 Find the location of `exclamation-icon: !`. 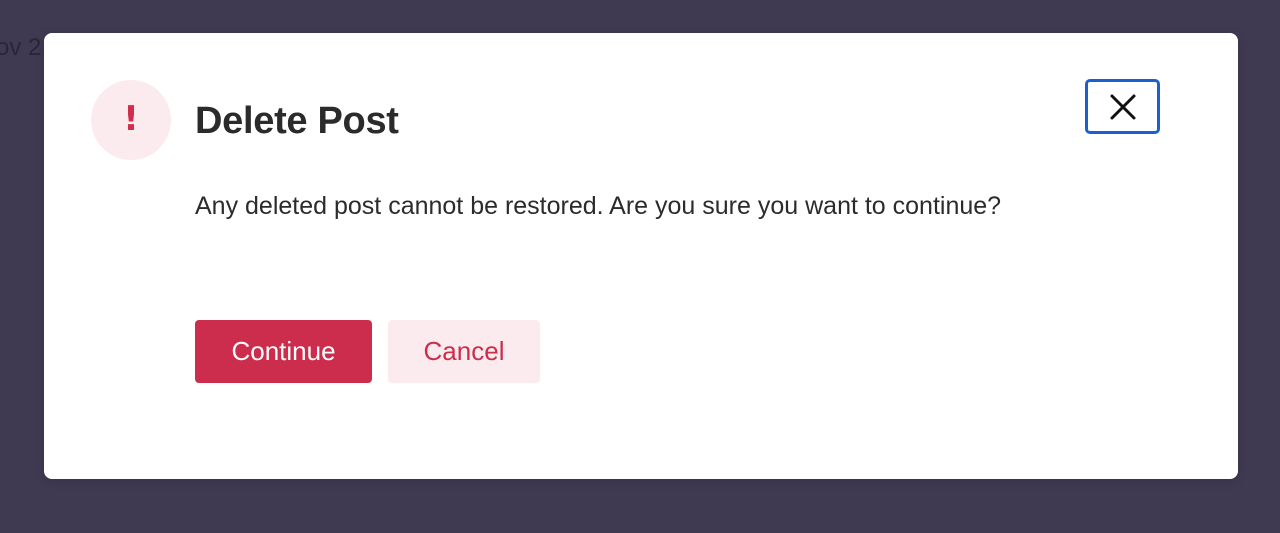

exclamation-icon: ! is located at coordinates (131, 119).